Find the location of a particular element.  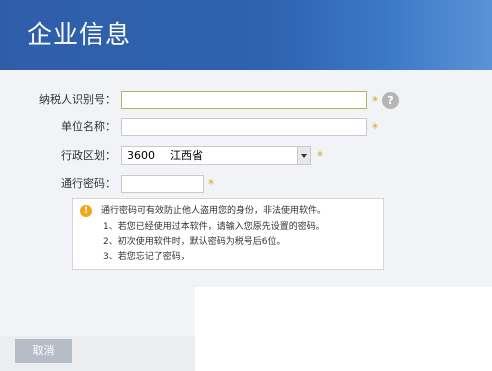

taxpayer-id-label: 纳税人识别号： is located at coordinates (77, 99).